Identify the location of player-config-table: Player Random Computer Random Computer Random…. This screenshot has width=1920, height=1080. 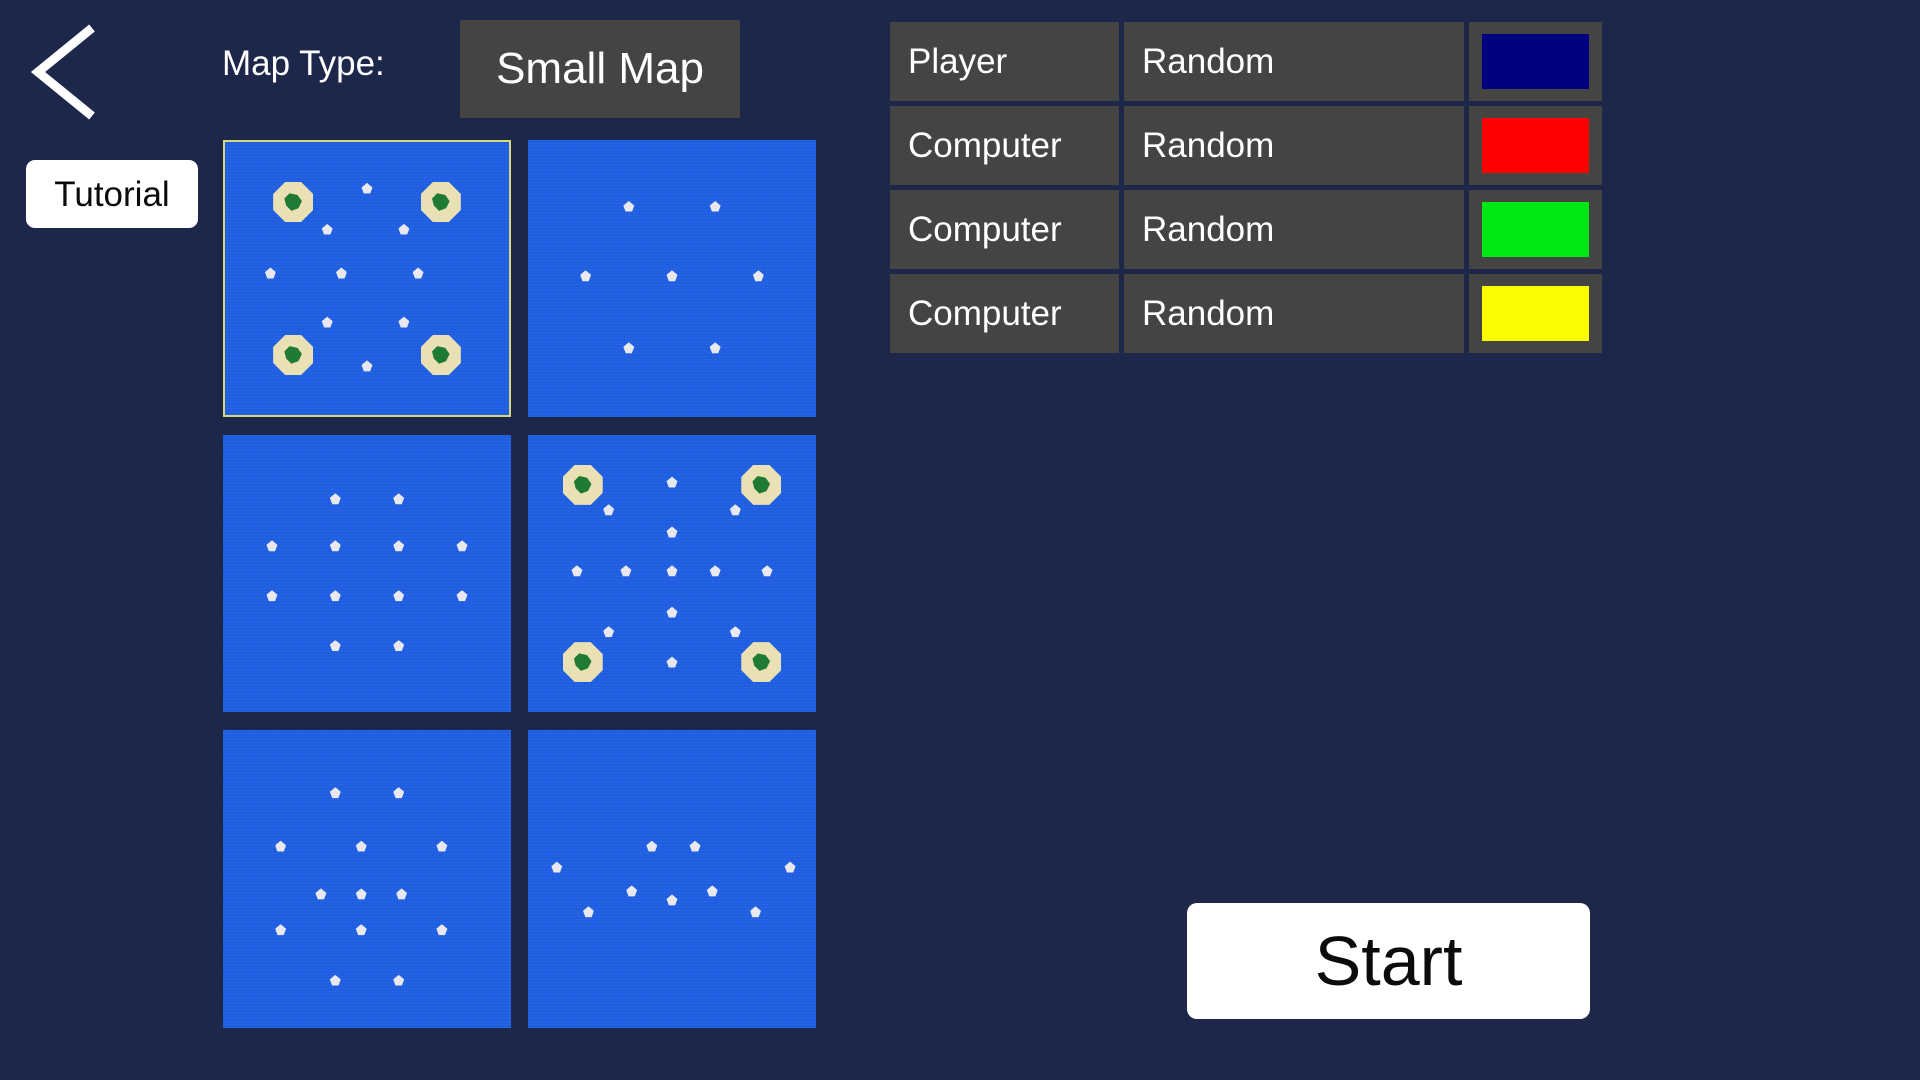
(1246, 187).